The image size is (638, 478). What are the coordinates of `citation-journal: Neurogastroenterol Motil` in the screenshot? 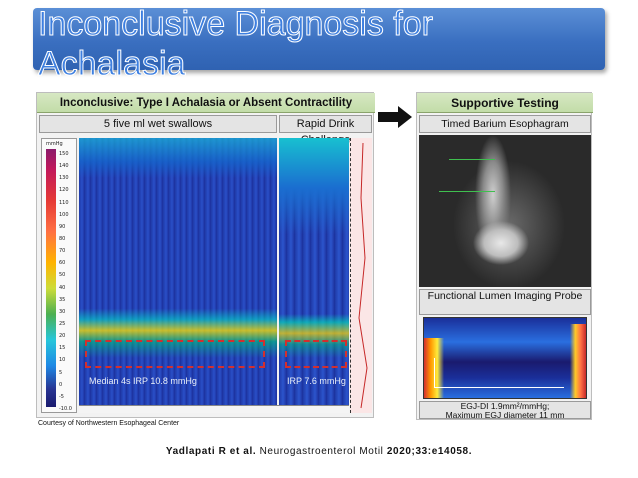 It's located at (321, 451).